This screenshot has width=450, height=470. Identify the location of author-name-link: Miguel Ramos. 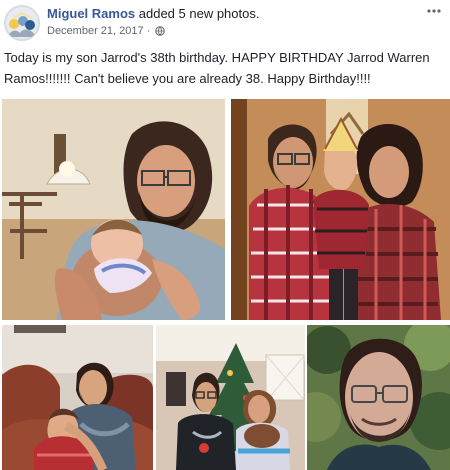
(91, 13).